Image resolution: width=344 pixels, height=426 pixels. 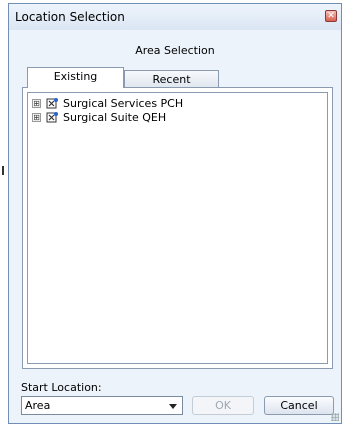 I want to click on edge-mark, so click(x=3, y=170).